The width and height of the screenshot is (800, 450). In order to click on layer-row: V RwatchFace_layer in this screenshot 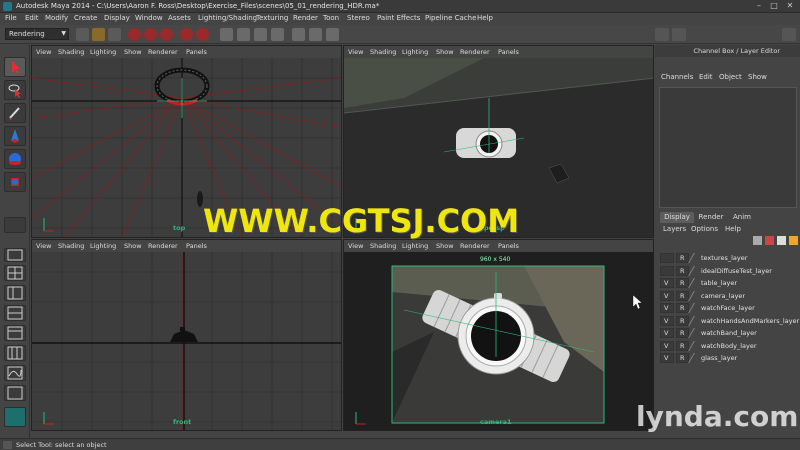, I will do `click(730, 308)`.